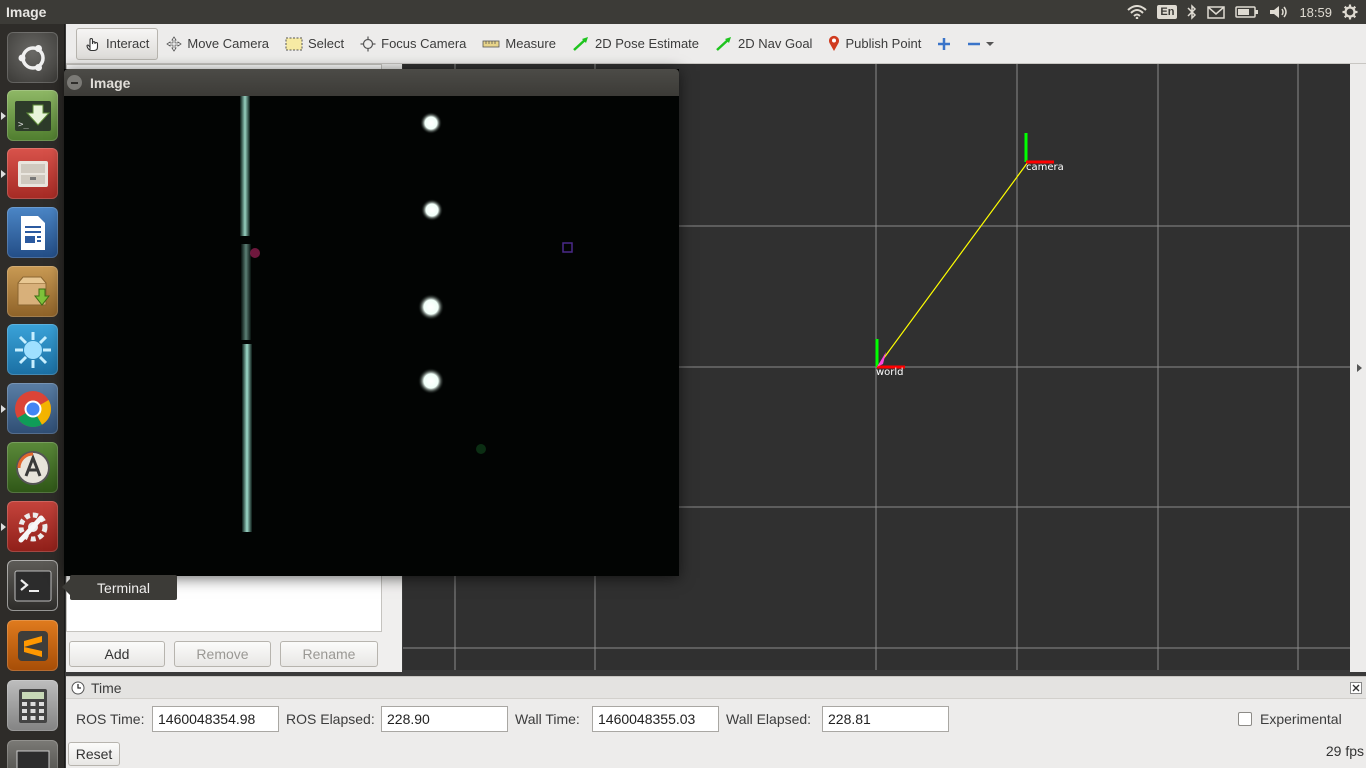  I want to click on launcher-writer, so click(32, 232).